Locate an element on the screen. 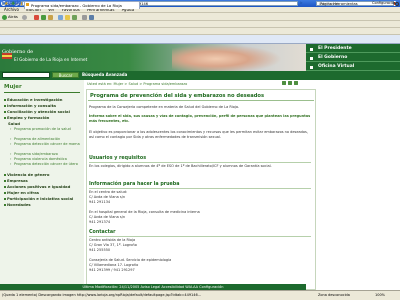  page-tools is located at coordinates (292, 83).